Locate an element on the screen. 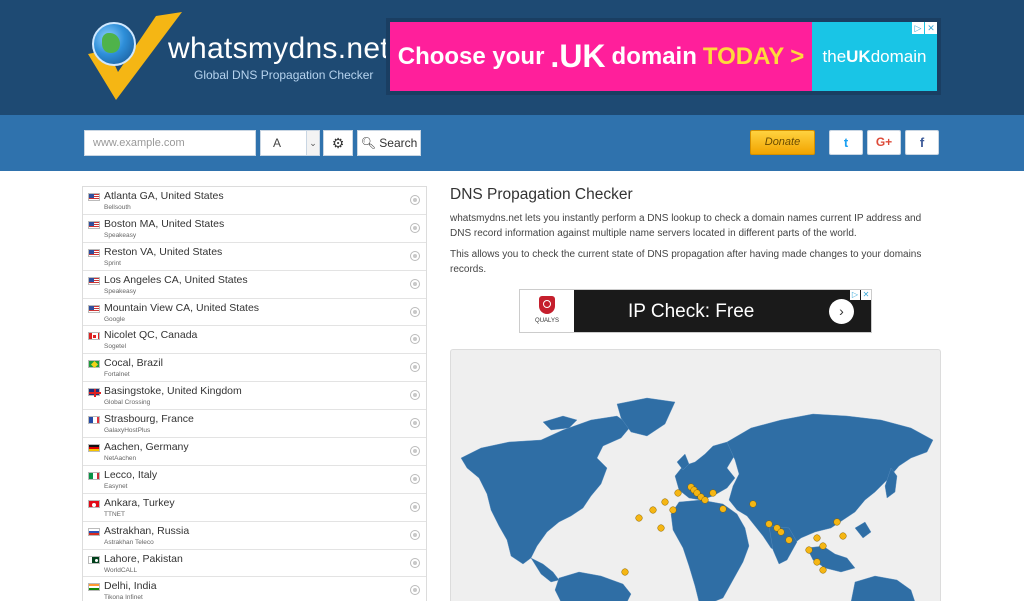  location-city: Reston VA, United States is located at coordinates (163, 251).